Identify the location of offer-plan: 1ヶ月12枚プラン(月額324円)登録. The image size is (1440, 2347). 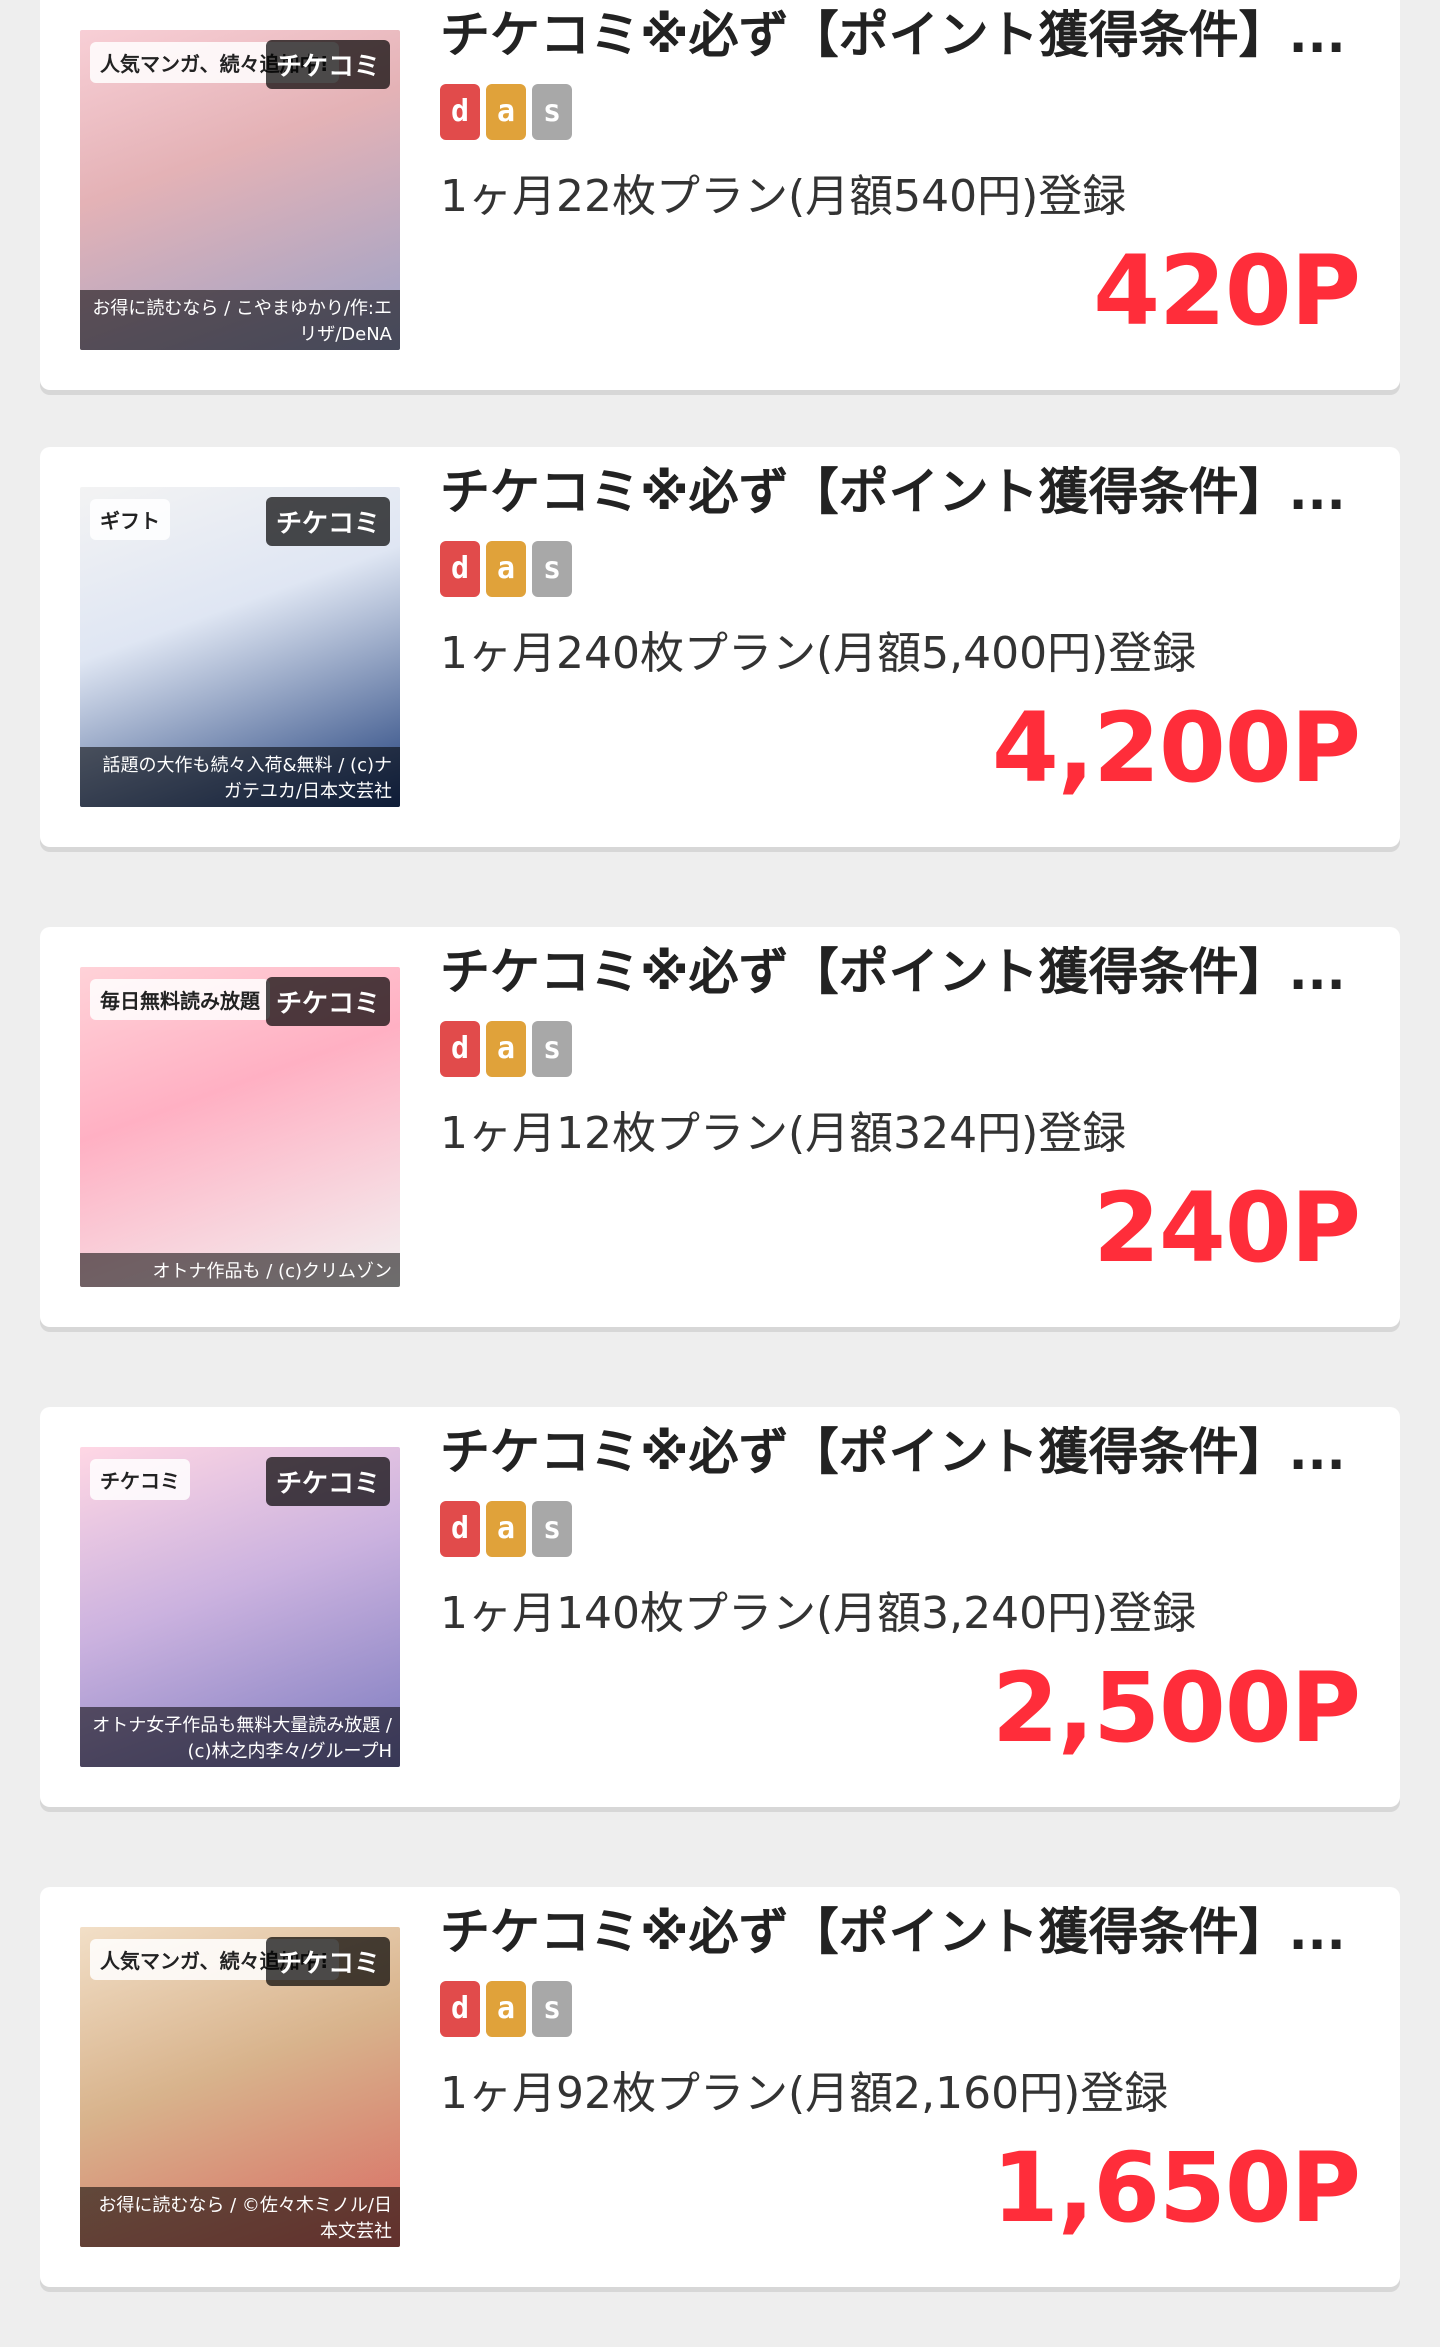
(783, 1133).